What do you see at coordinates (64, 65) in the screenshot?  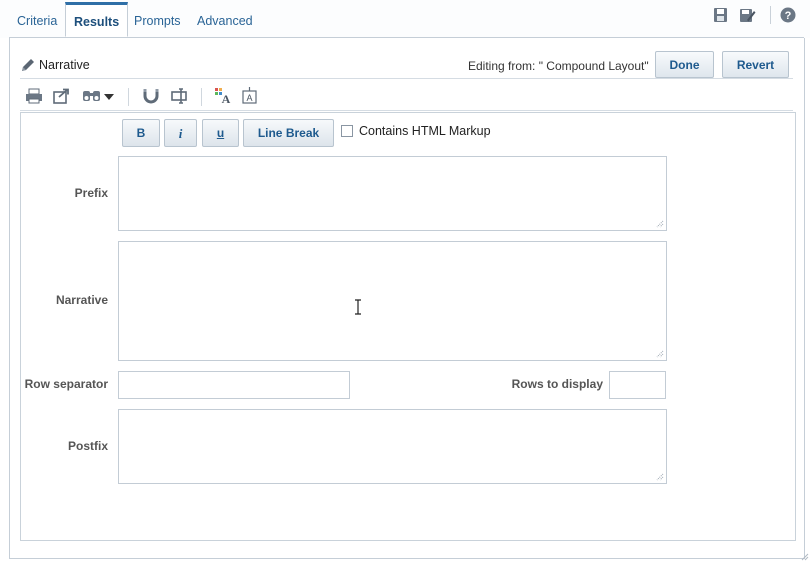 I see `view-title: Narrative` at bounding box center [64, 65].